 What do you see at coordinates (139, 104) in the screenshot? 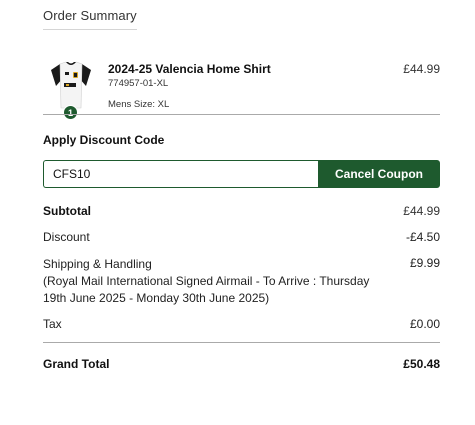
I see `product-size: Mens Size: XL` at bounding box center [139, 104].